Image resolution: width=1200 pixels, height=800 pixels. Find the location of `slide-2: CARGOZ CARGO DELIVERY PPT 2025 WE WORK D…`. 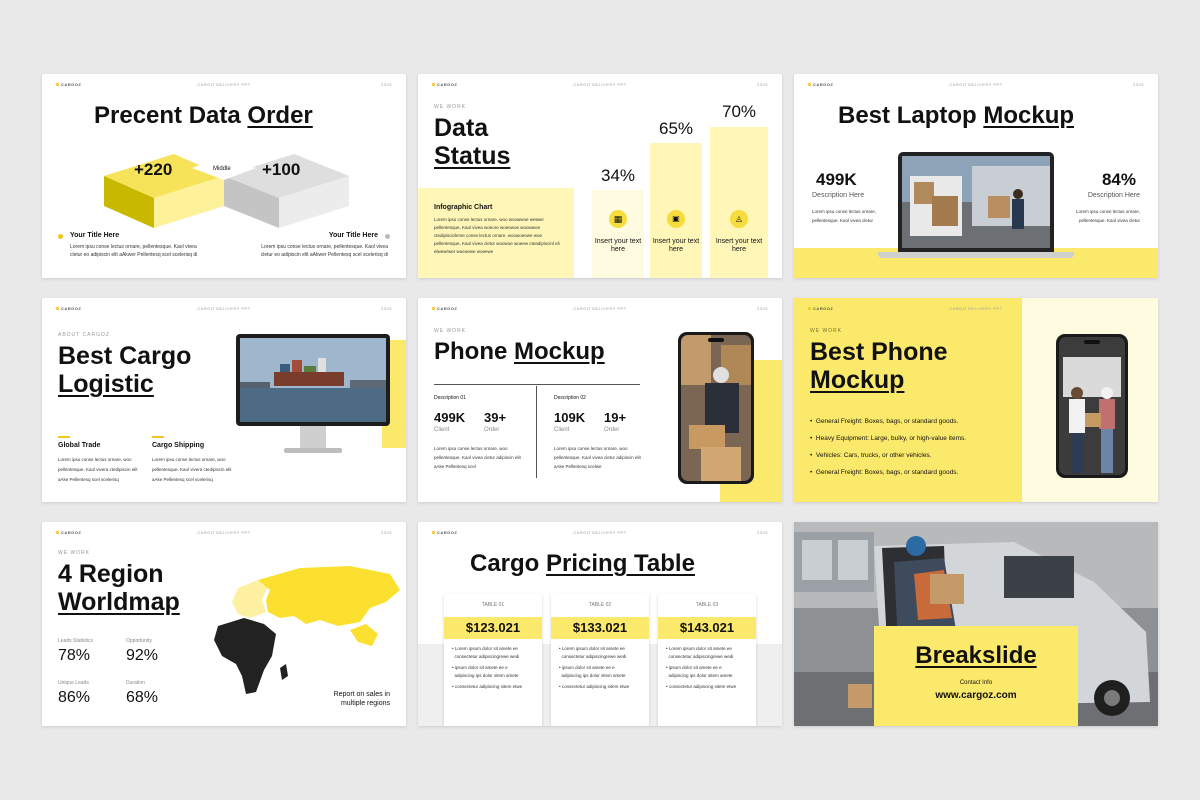

slide-2: CARGOZ CARGO DELIVERY PPT 2025 WE WORK D… is located at coordinates (600, 176).